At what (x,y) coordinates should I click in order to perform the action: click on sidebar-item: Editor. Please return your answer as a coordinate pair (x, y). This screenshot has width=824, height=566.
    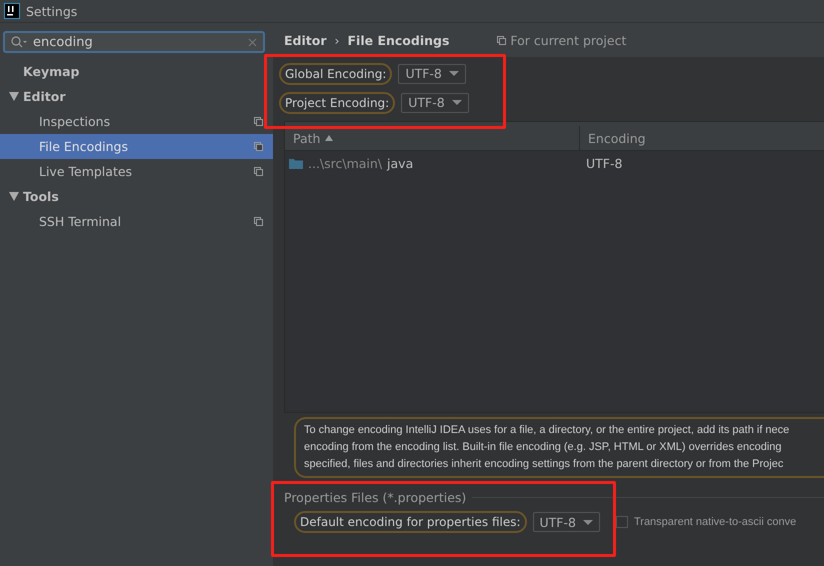
    Looking at the image, I should click on (136, 96).